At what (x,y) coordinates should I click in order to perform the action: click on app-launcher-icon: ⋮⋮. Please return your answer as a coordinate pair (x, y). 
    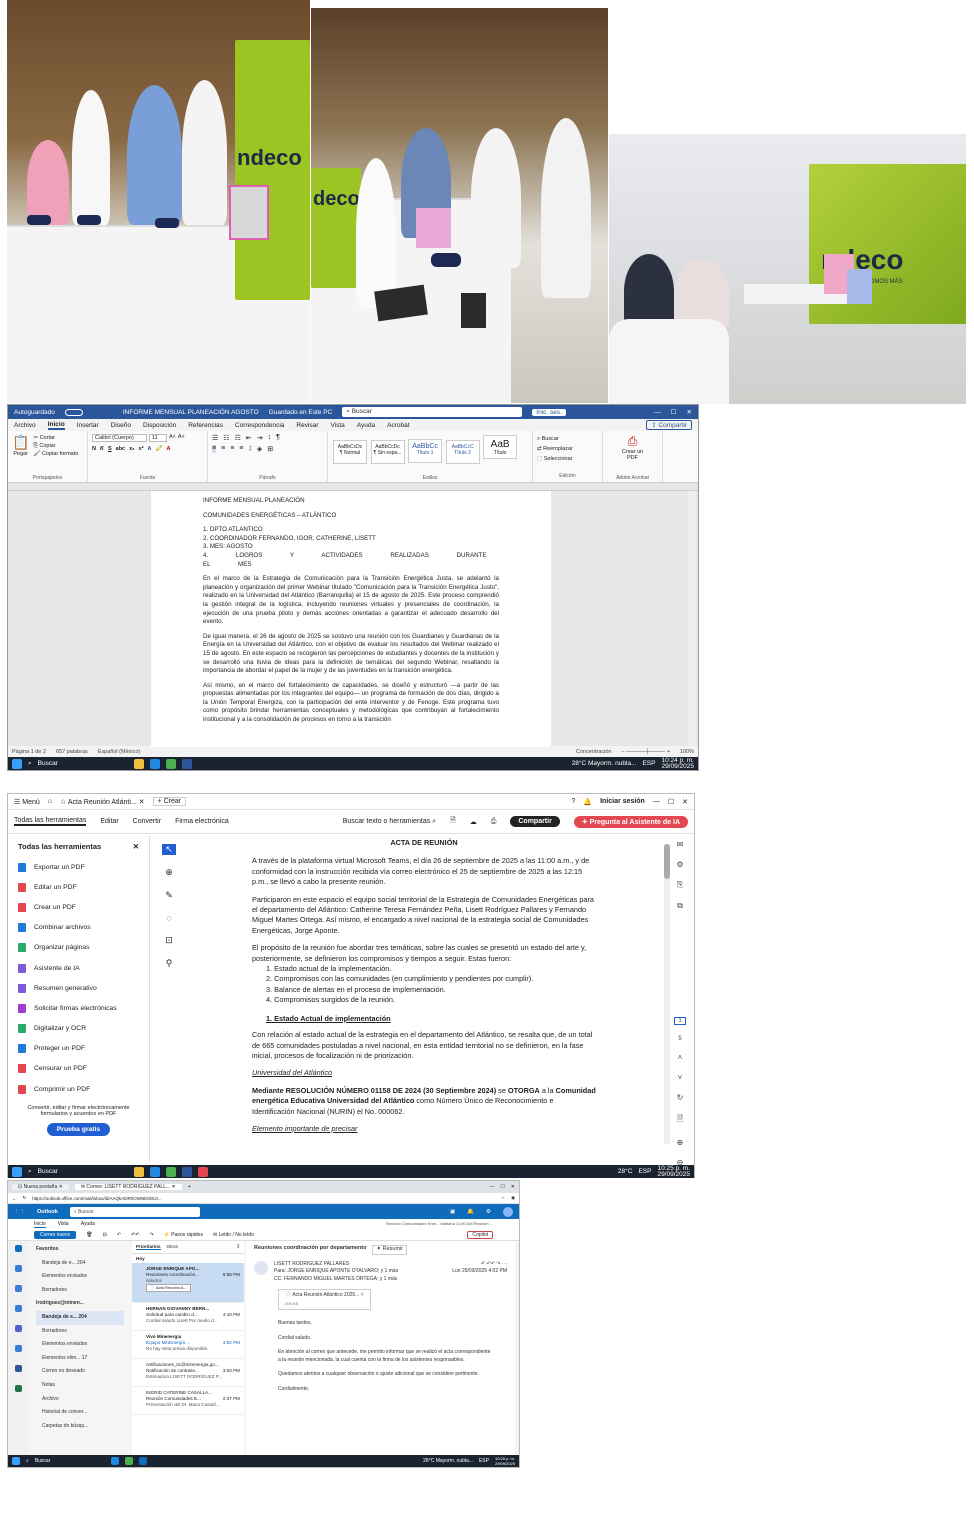
    Looking at the image, I should click on (19, 1212).